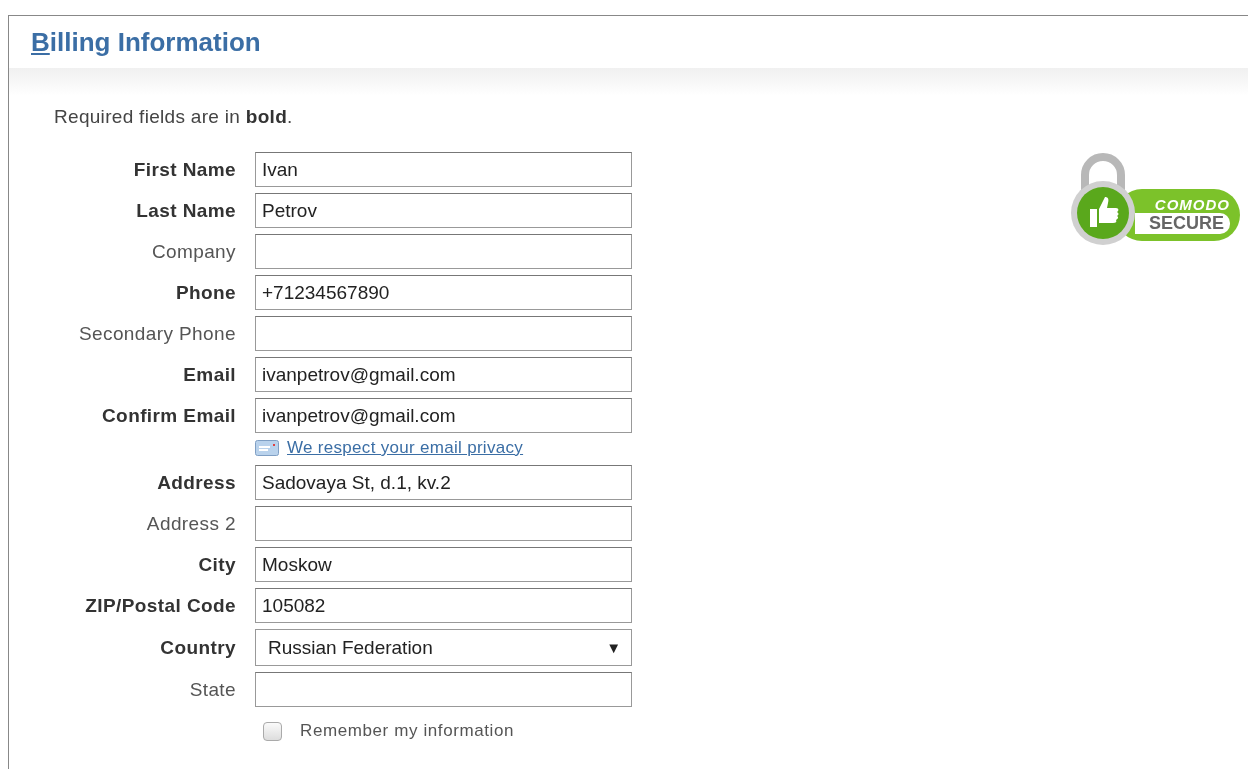 This screenshot has width=1248, height=769. Describe the element at coordinates (212, 689) in the screenshot. I see `field-label: State` at that location.